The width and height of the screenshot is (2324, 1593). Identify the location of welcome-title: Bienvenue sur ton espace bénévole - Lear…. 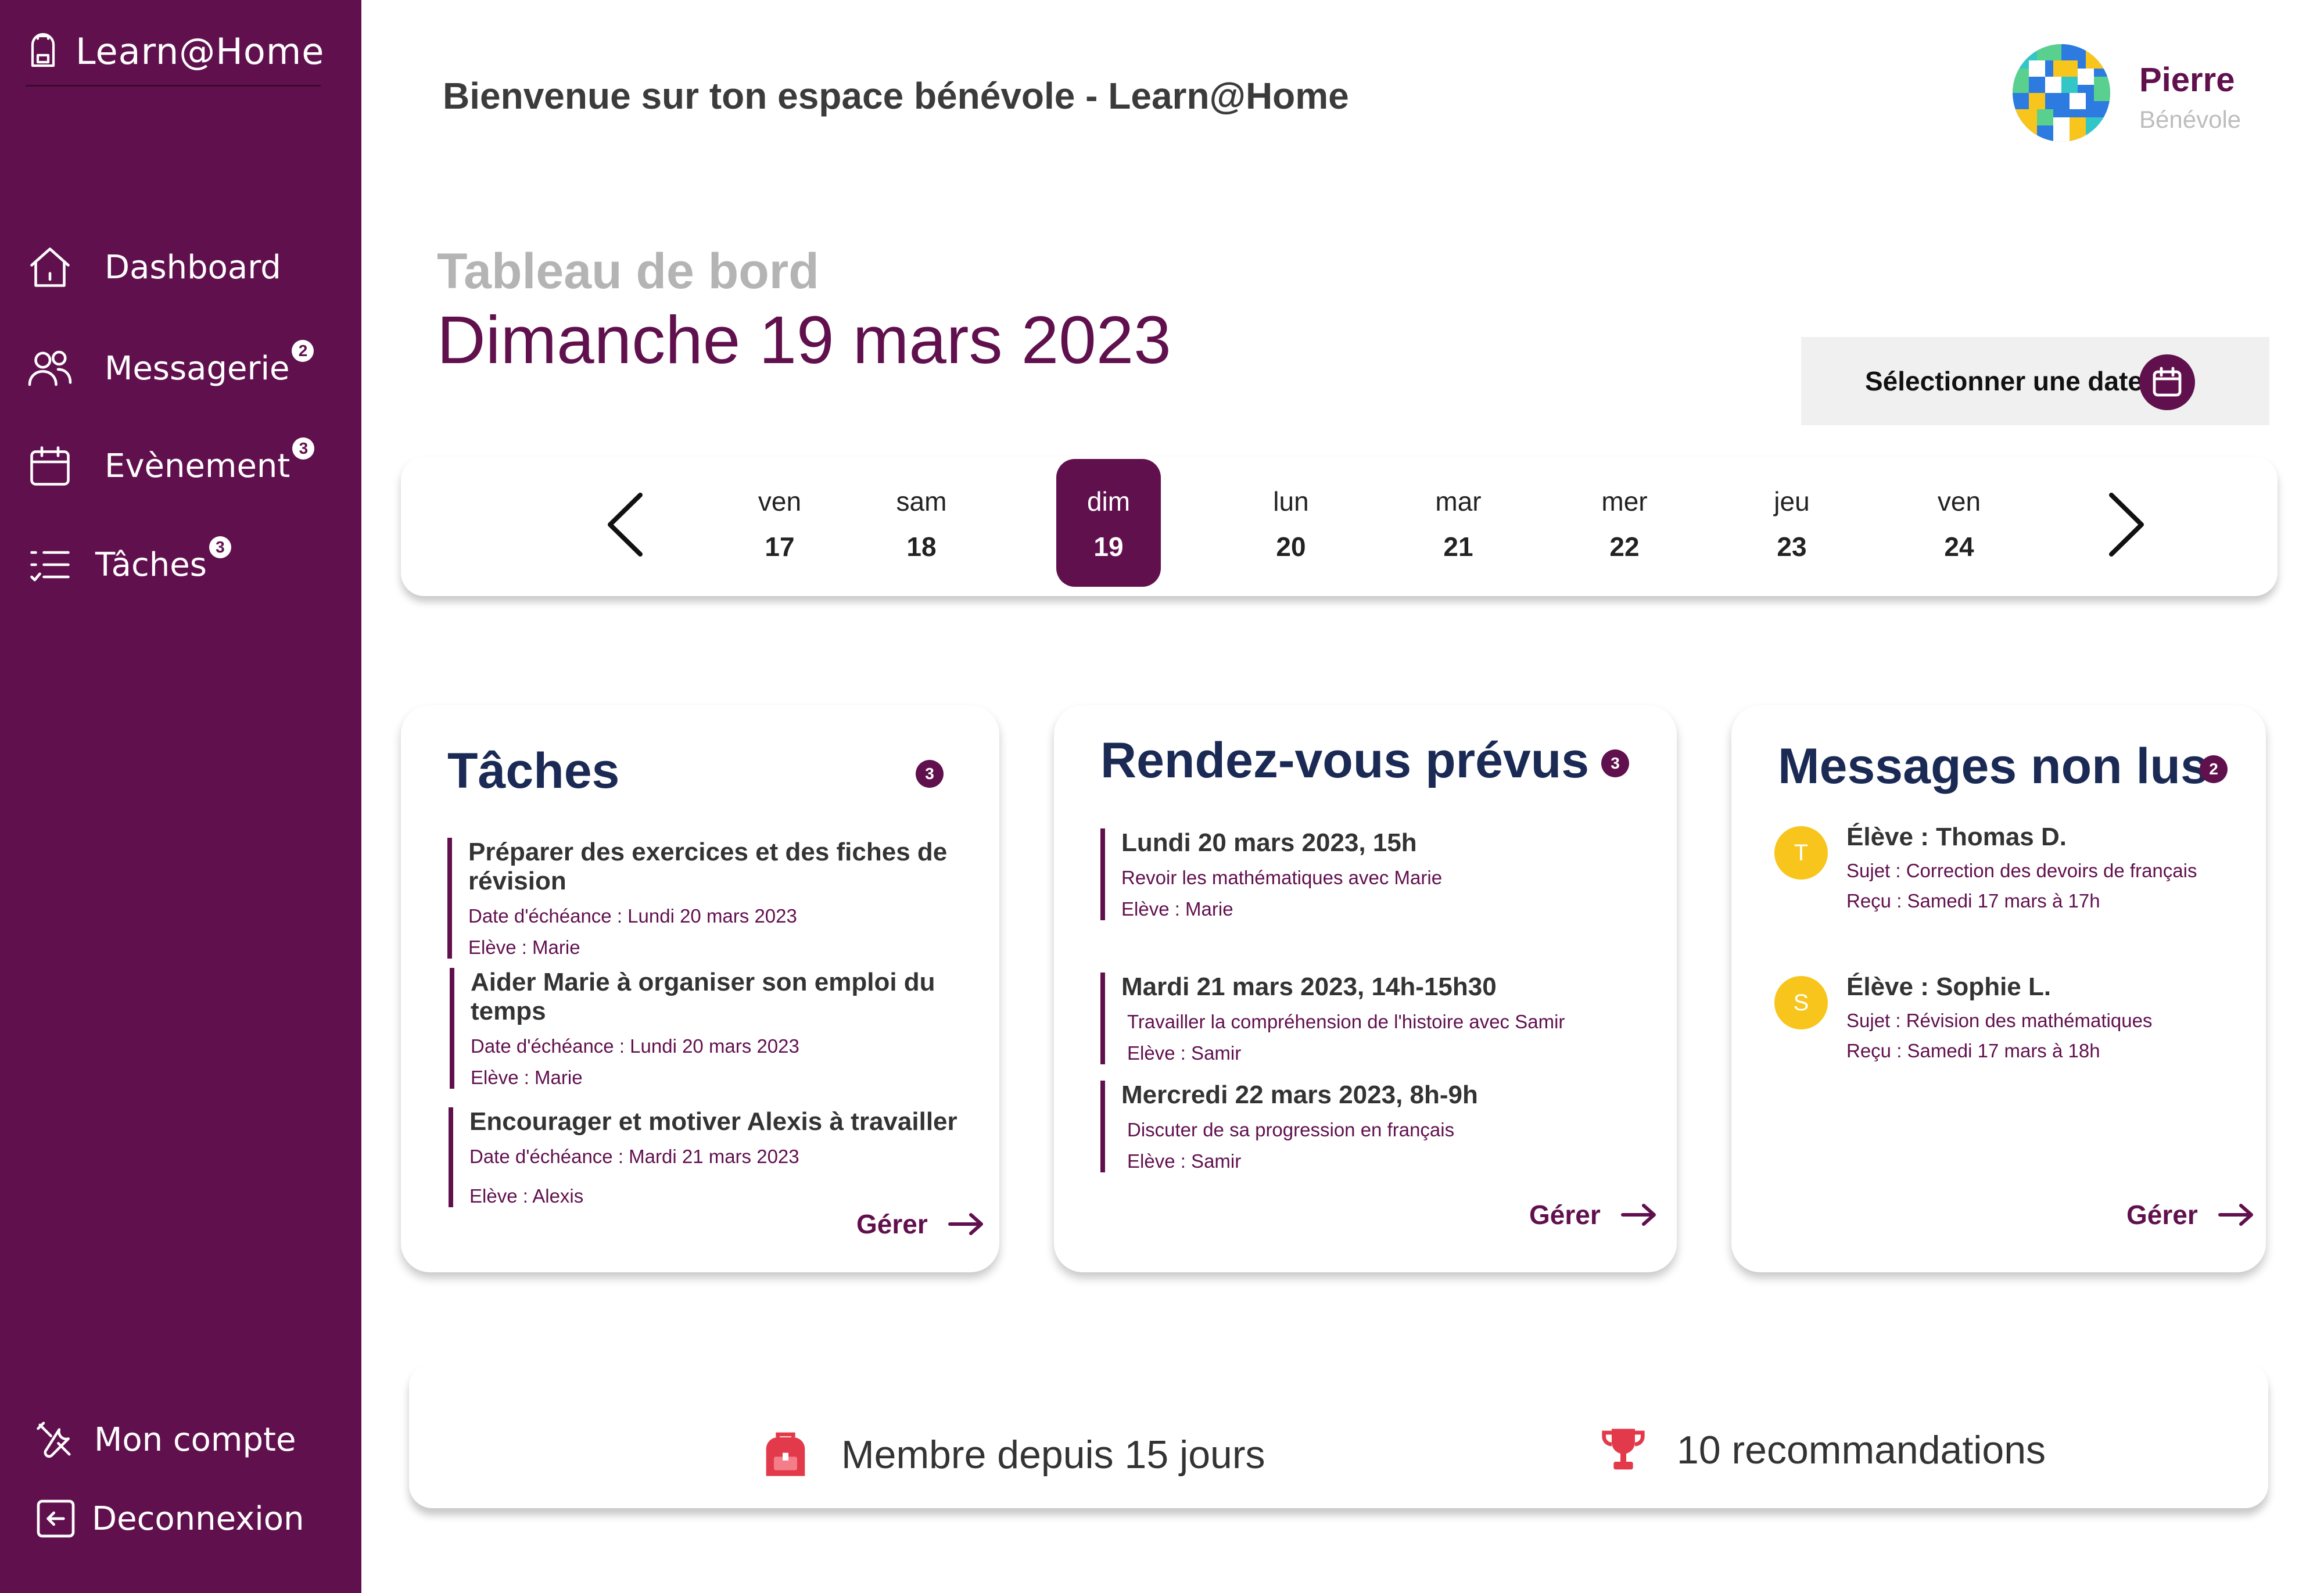
(896, 96).